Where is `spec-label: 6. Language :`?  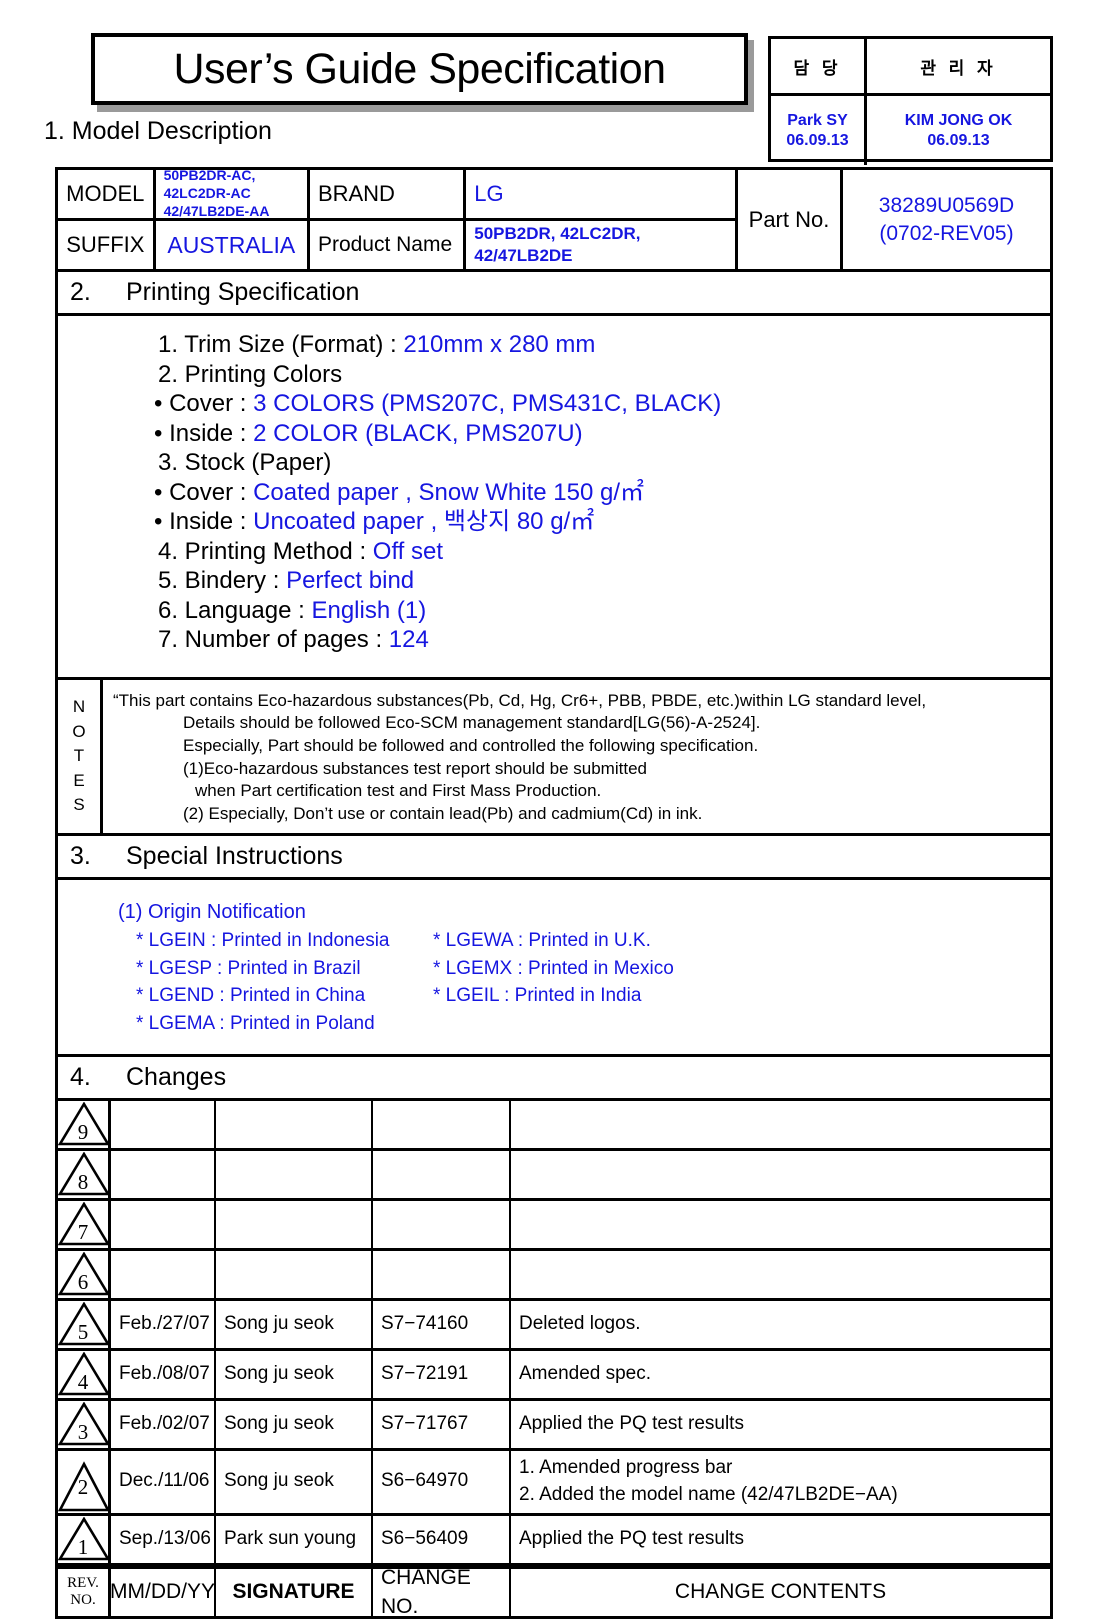 spec-label: 6. Language : is located at coordinates (235, 610).